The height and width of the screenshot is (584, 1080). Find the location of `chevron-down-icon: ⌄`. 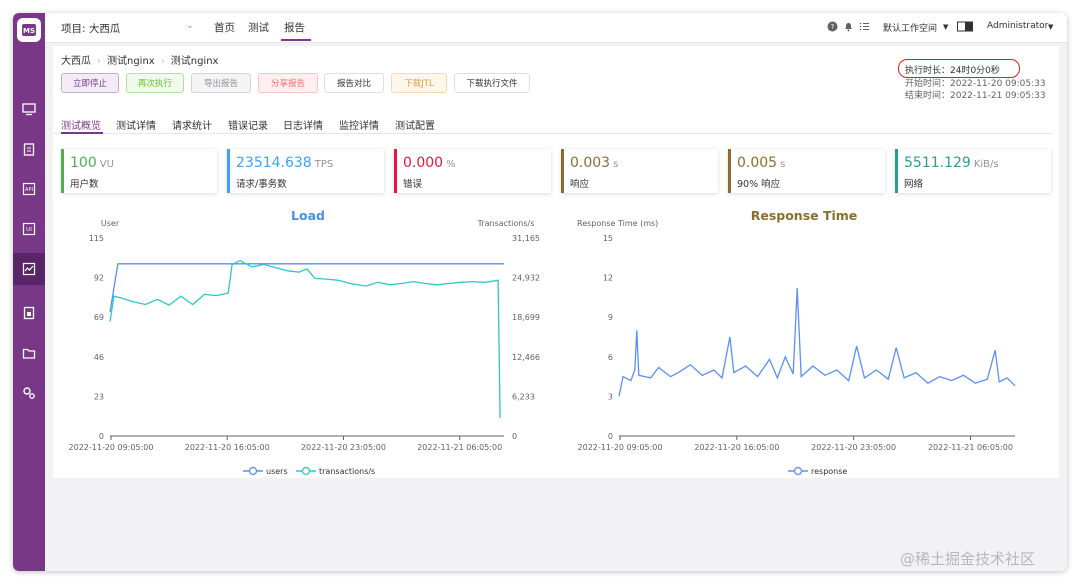

chevron-down-icon: ⌄ is located at coordinates (190, 26).